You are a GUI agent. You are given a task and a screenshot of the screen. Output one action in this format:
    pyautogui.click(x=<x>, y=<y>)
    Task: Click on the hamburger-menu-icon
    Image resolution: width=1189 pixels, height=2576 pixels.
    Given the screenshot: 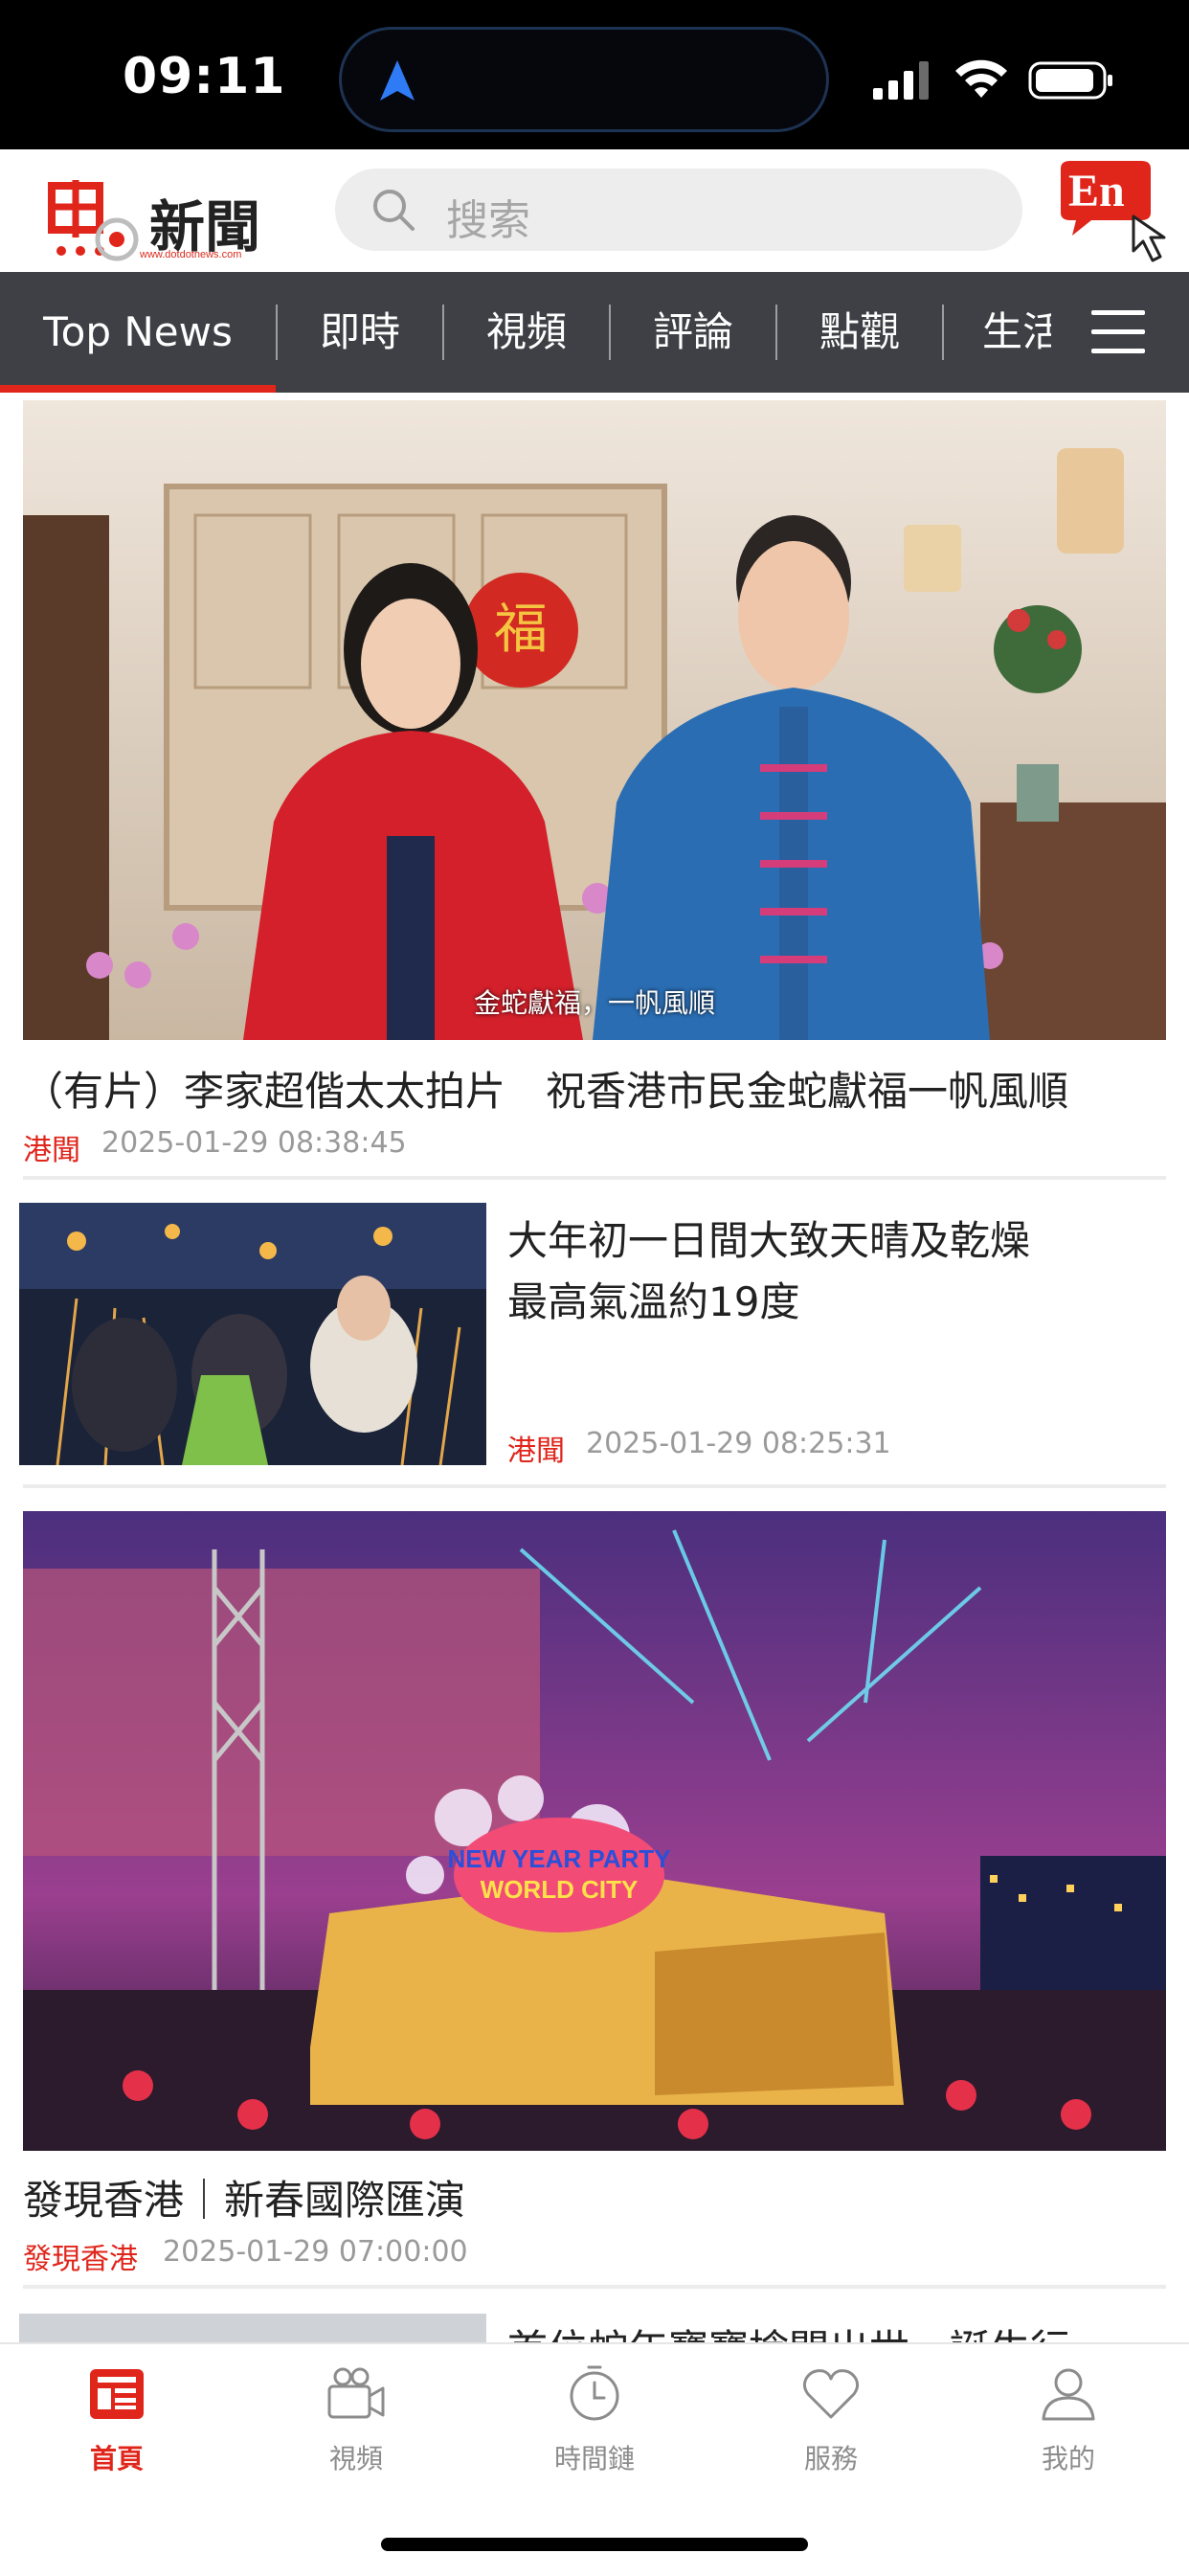 What is the action you would take?
    pyautogui.click(x=1118, y=332)
    